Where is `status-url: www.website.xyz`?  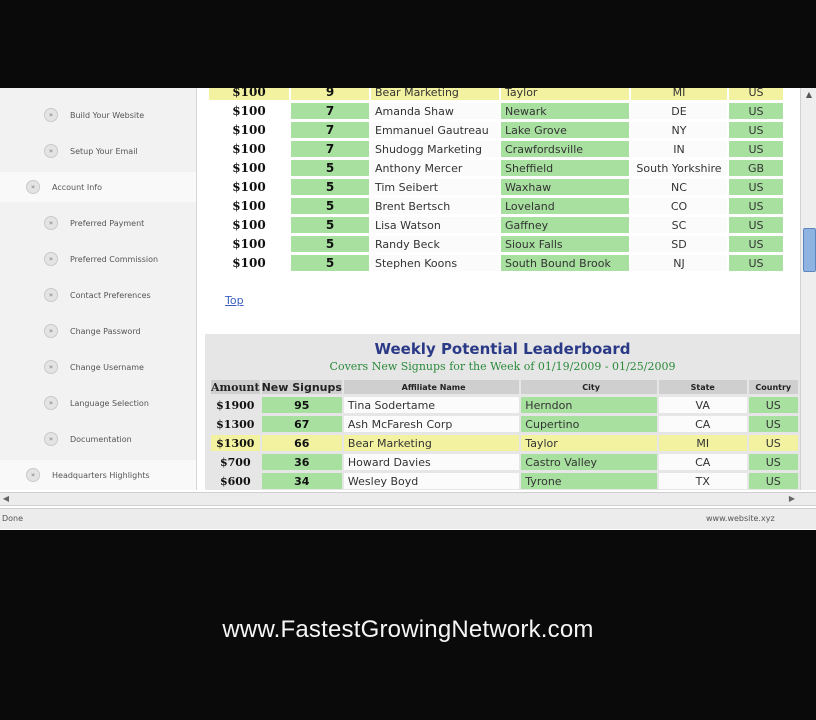 status-url: www.website.xyz is located at coordinates (740, 518).